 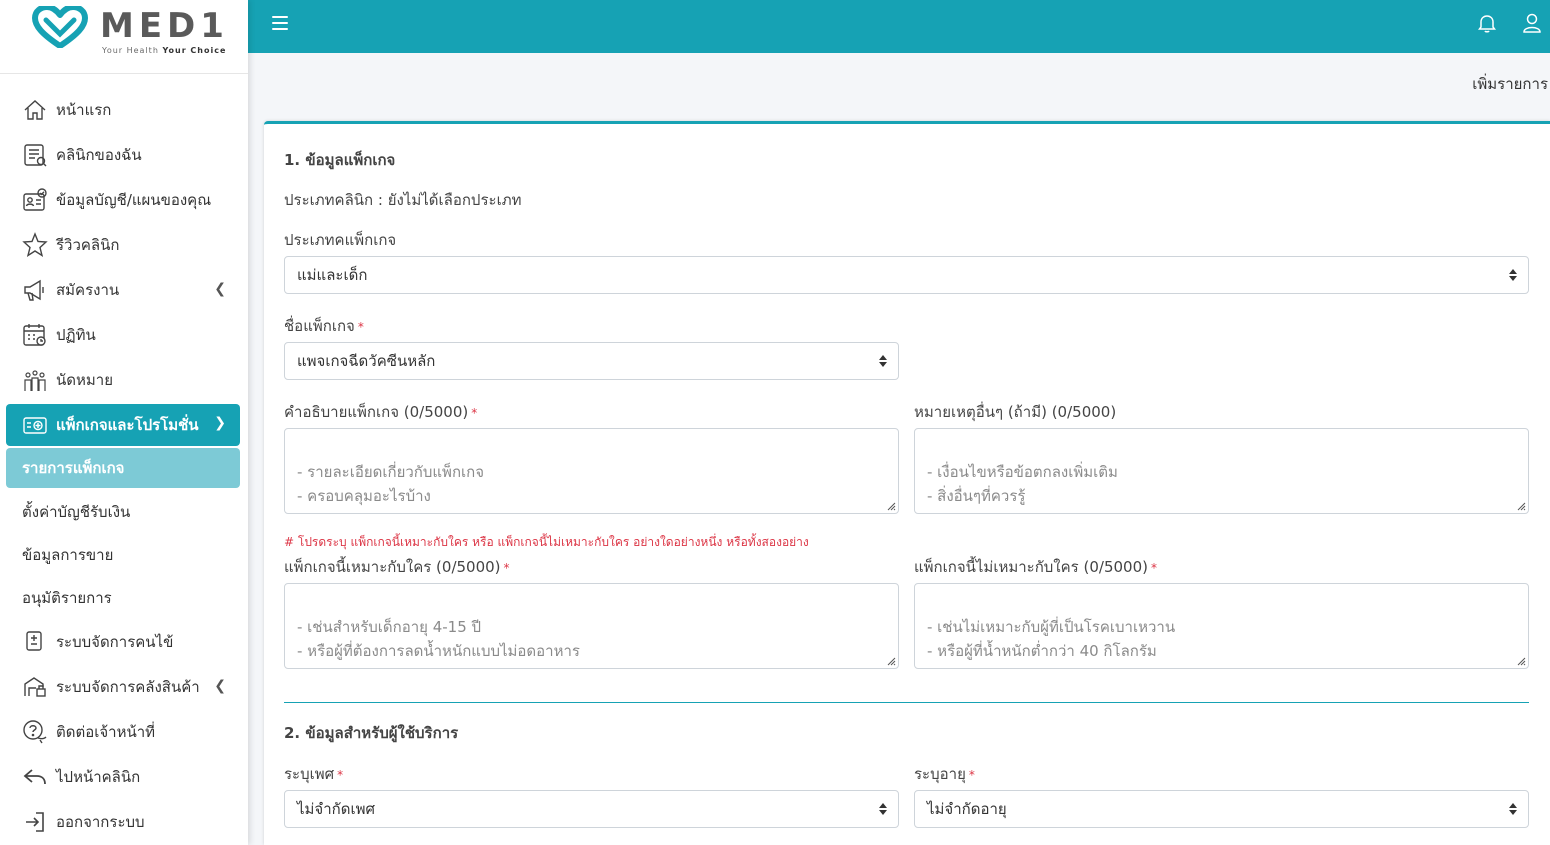 I want to click on sidebar-item-my-clinic: คลินิกของฉัน, so click(x=124, y=154).